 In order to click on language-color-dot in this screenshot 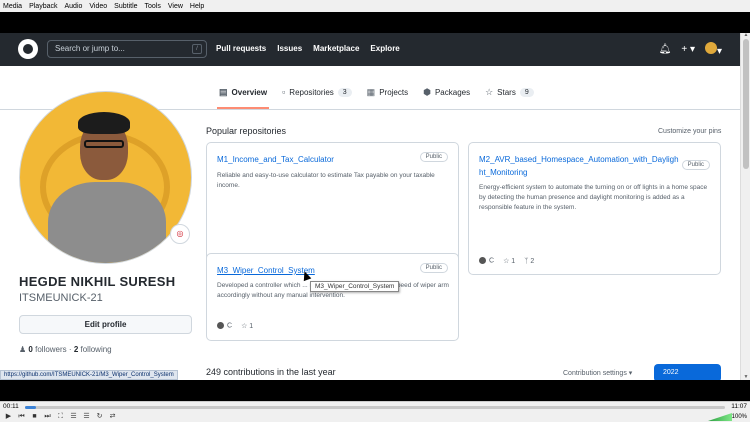, I will do `click(220, 326)`.